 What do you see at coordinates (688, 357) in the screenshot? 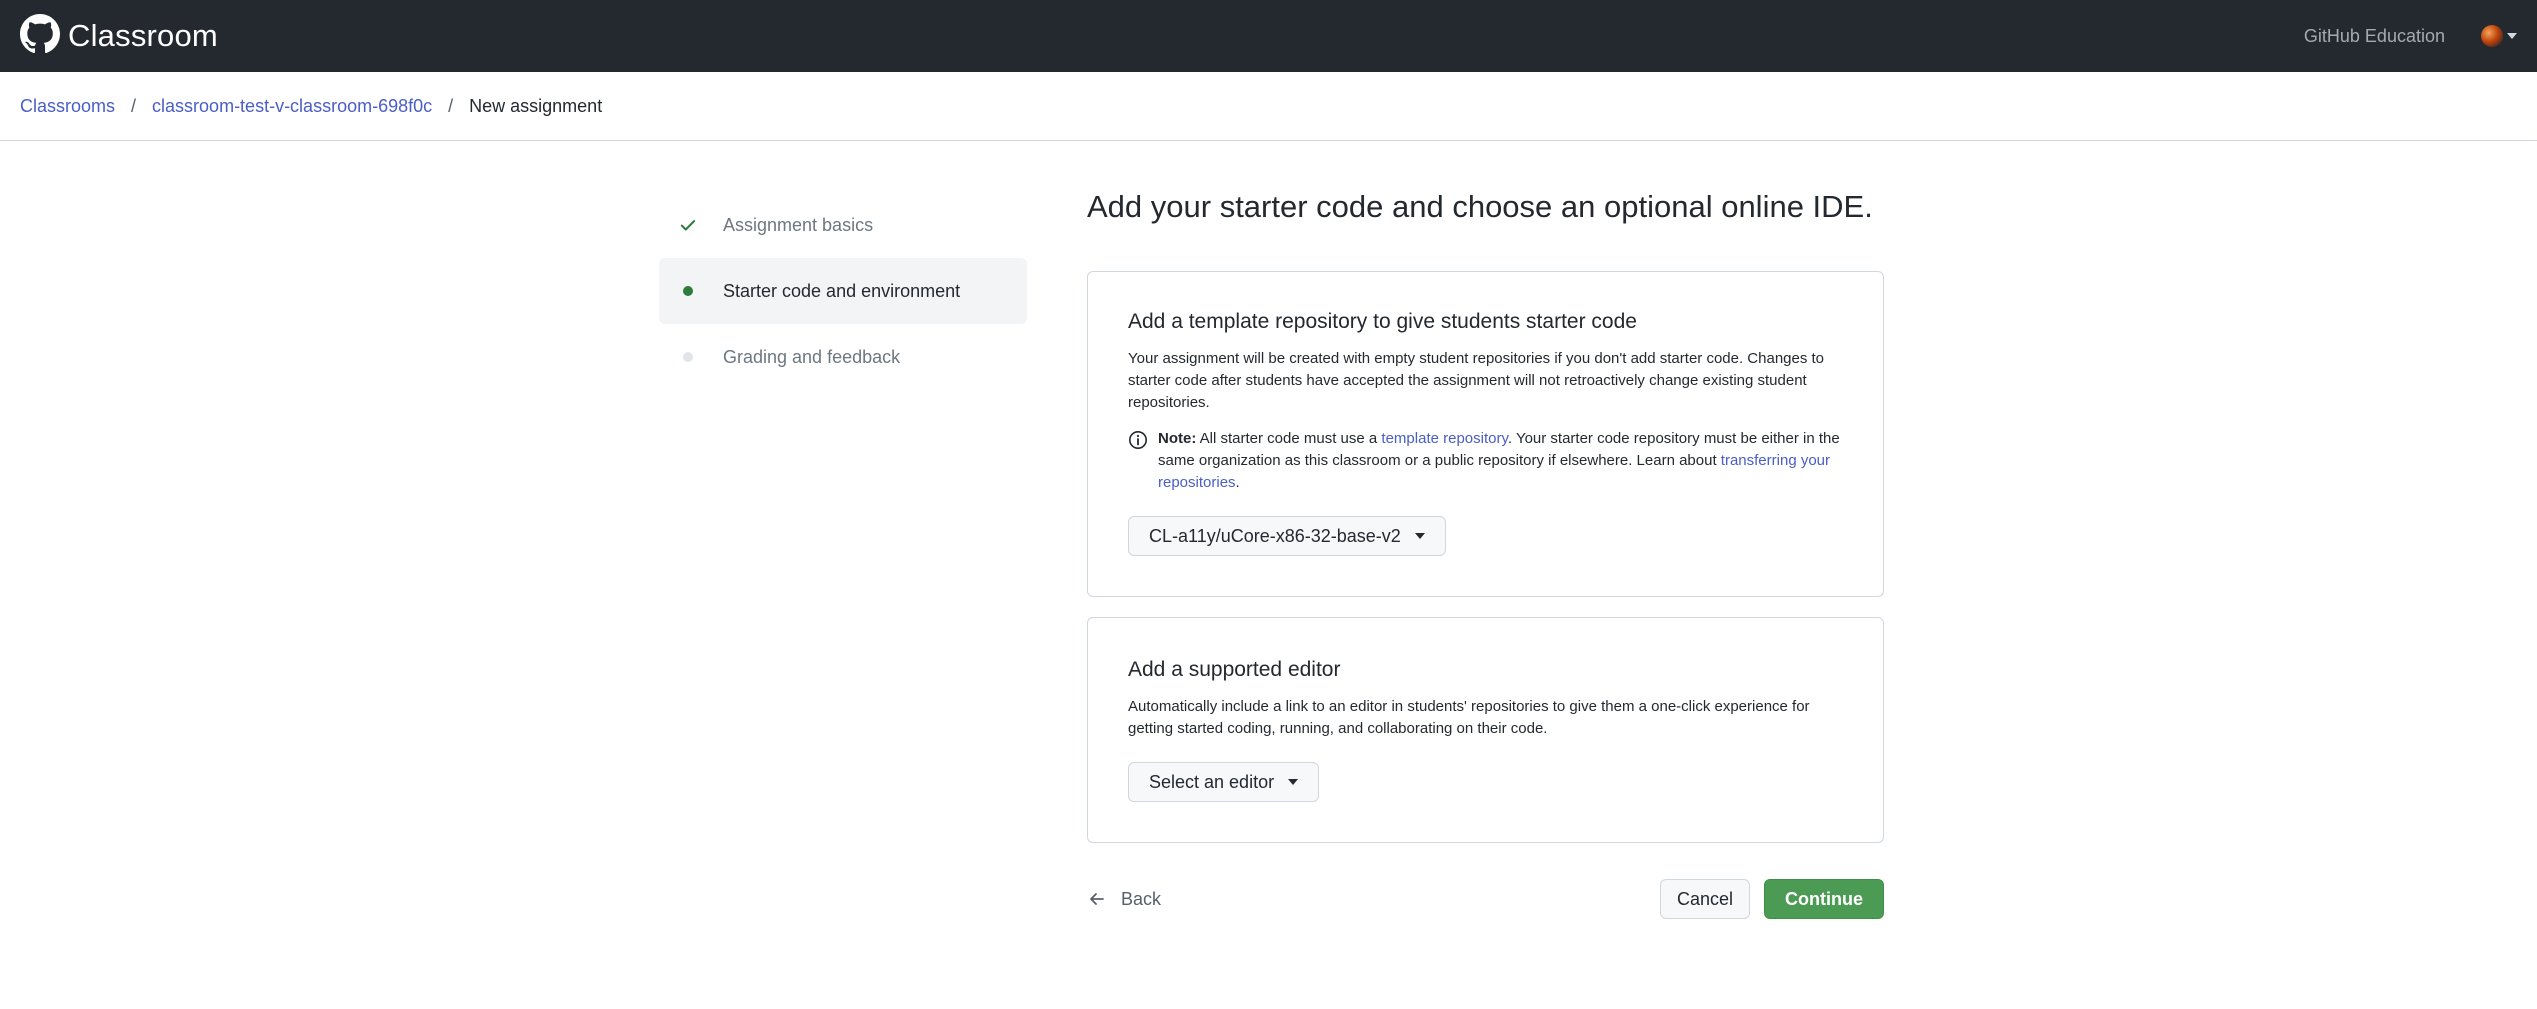
I see `pending-step-dot-icon` at bounding box center [688, 357].